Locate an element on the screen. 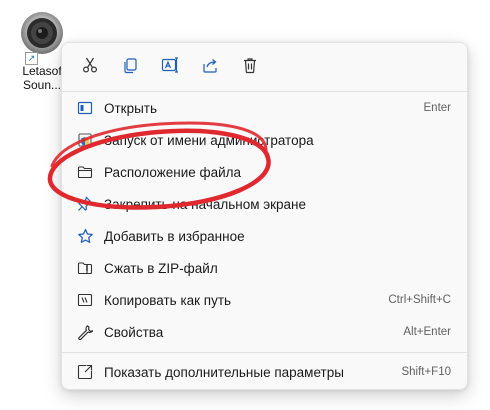 The width and height of the screenshot is (490, 410). menu-item-shortcut: Enter is located at coordinates (437, 108).